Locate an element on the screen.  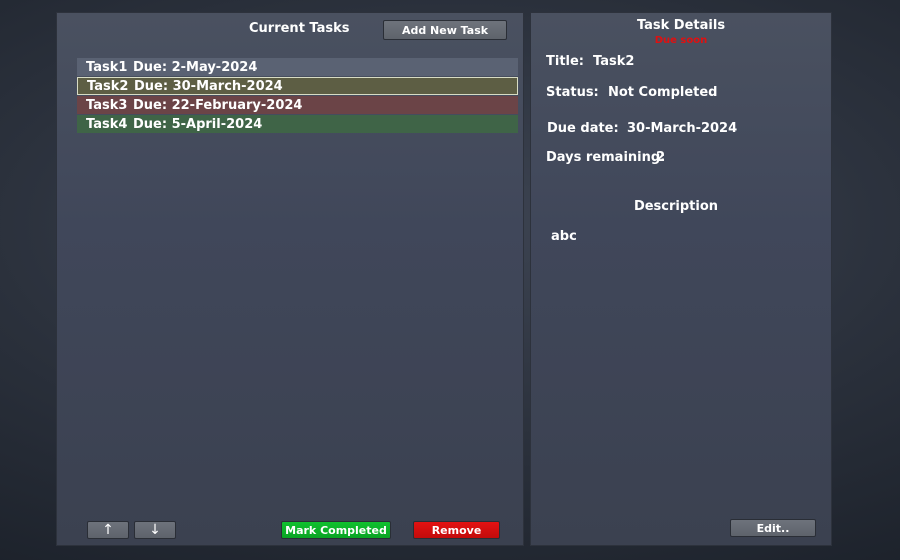
due-soon-badge: Due soon is located at coordinates (681, 40).